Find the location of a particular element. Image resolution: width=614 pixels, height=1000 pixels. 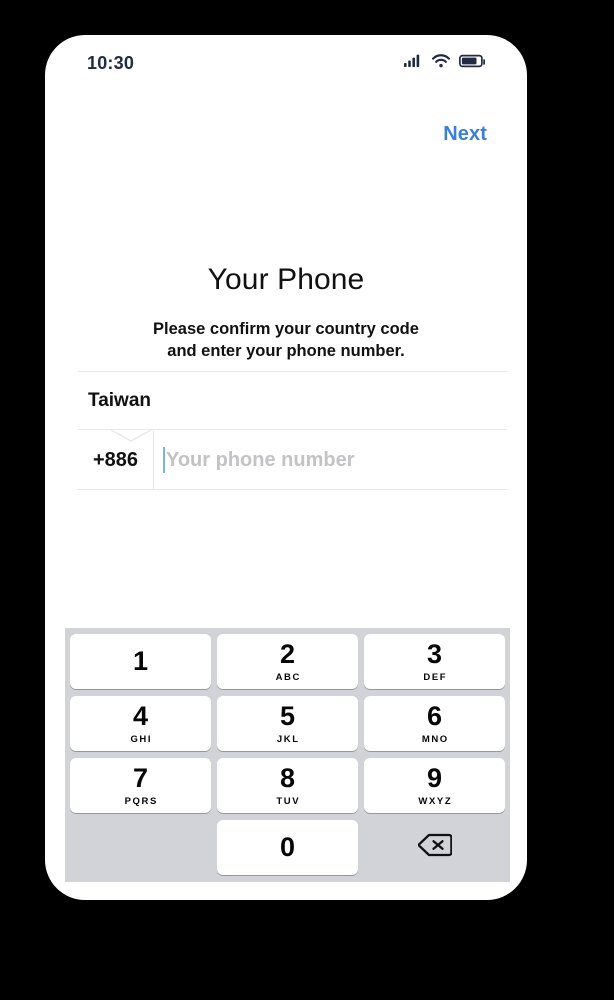

key-8: 8 TUV is located at coordinates (287, 785).